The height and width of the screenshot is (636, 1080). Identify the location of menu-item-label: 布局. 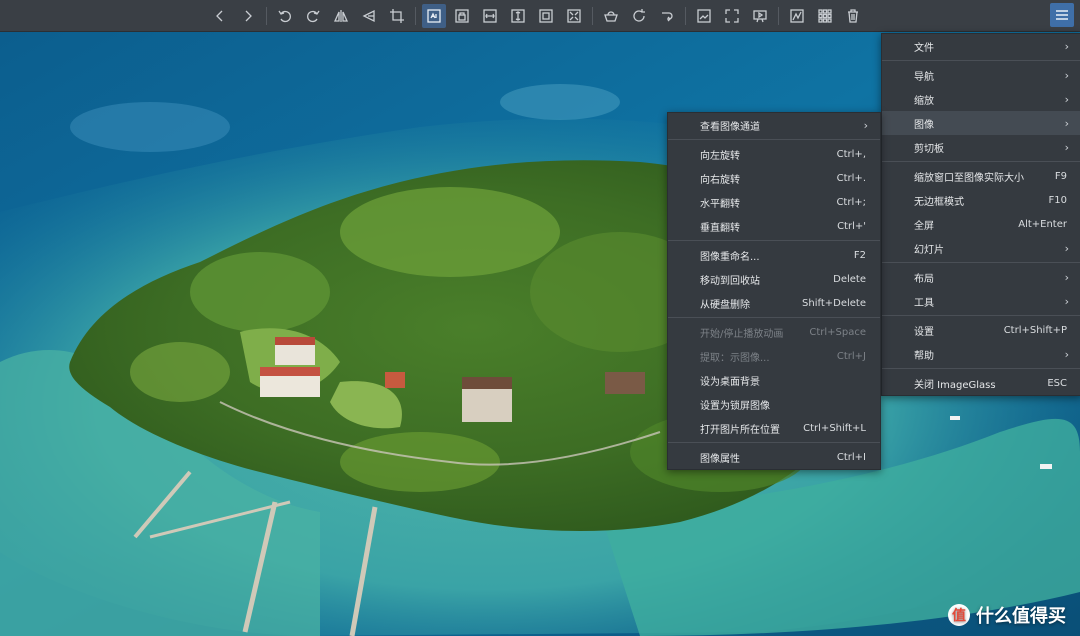
(924, 279).